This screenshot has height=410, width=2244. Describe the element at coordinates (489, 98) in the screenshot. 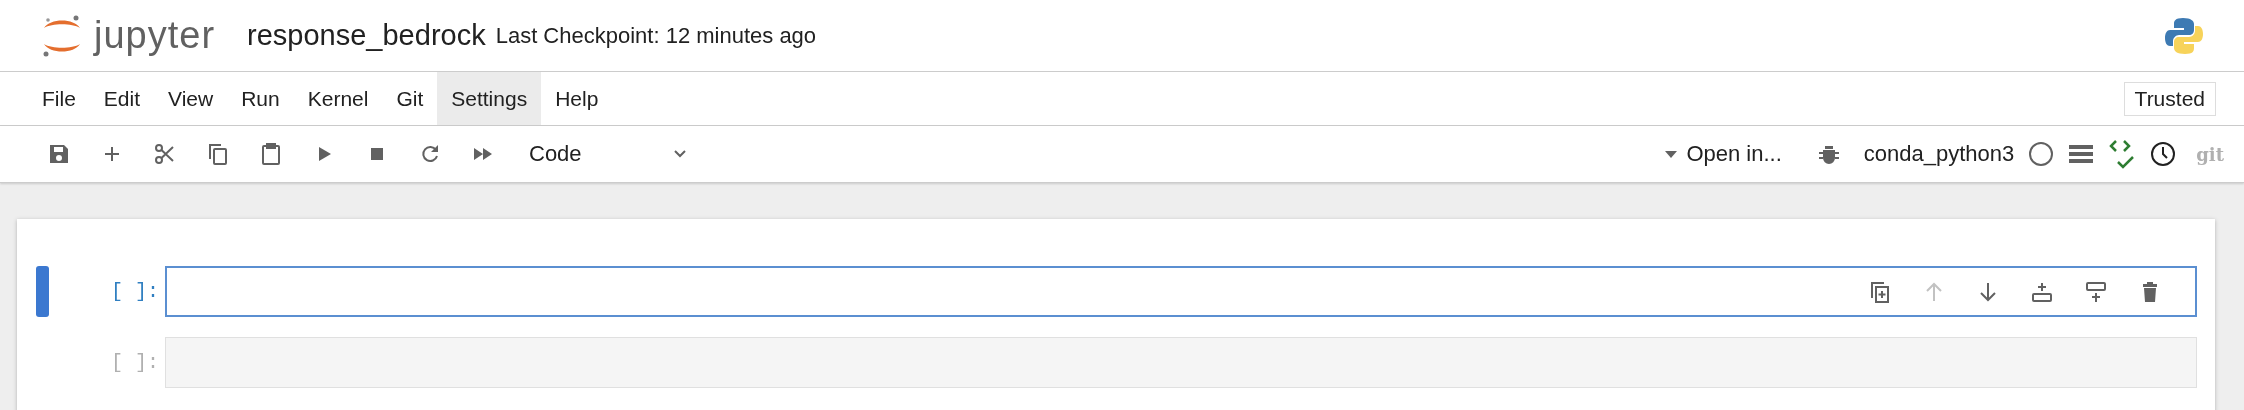

I see `menu-item: Settings` at that location.